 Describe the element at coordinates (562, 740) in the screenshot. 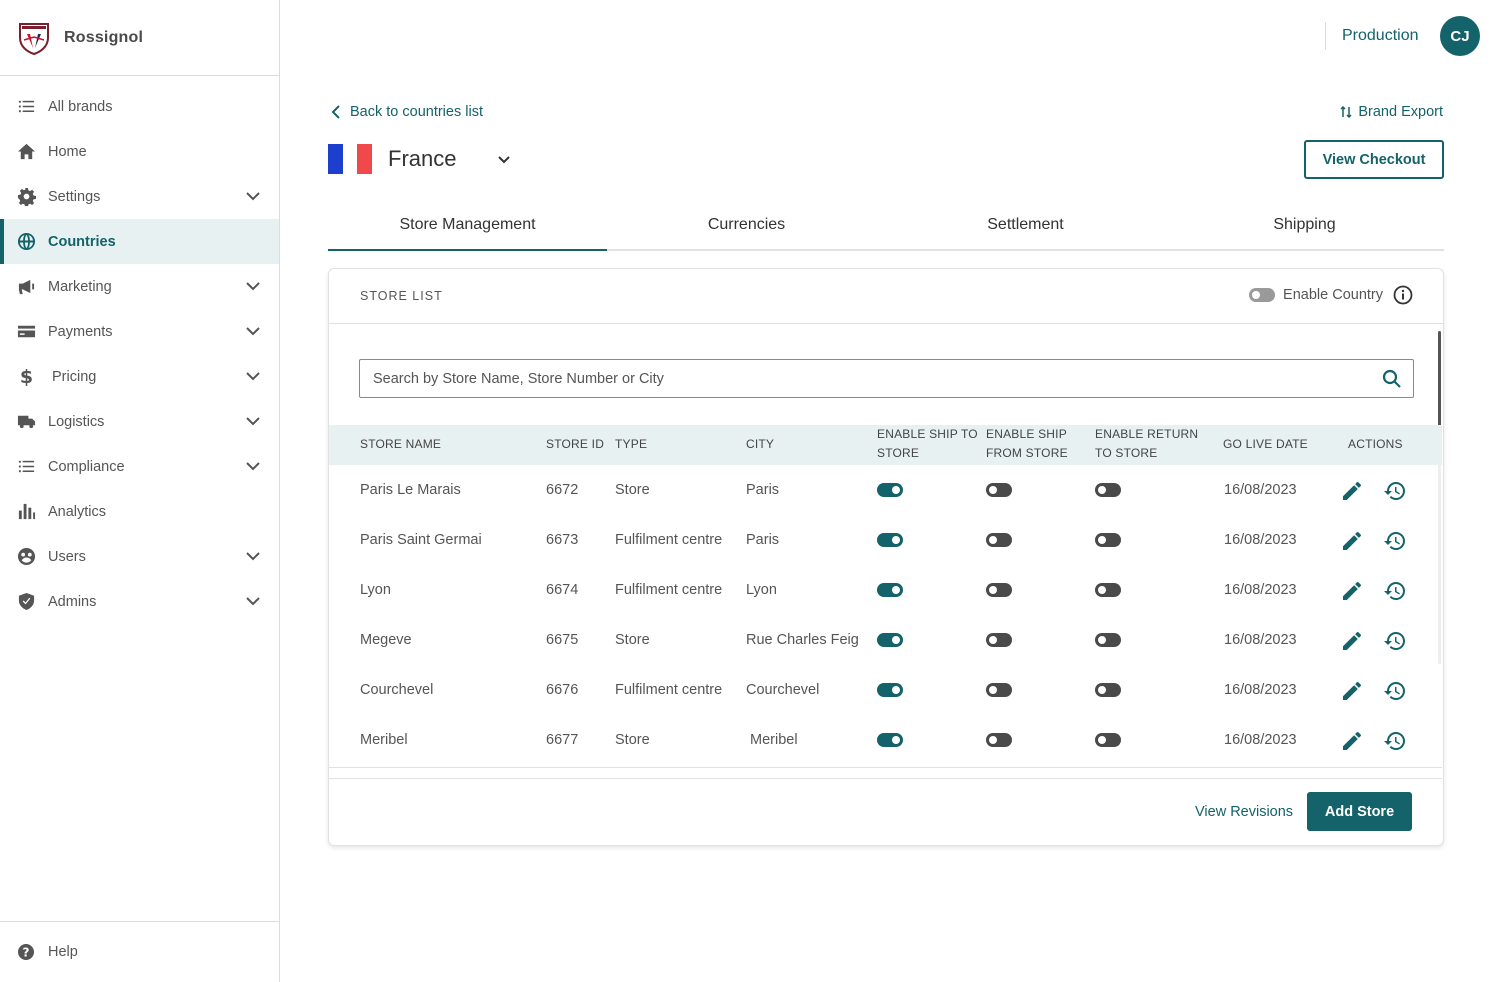

I see `store-id-cell: 6677` at that location.